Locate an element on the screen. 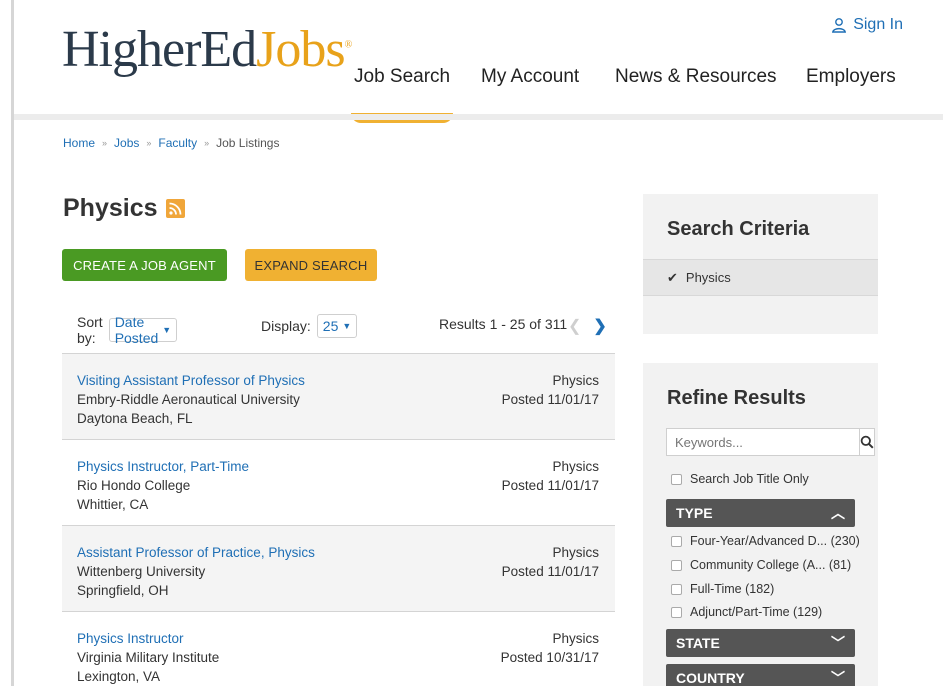  rss-feed-icon is located at coordinates (175, 208).